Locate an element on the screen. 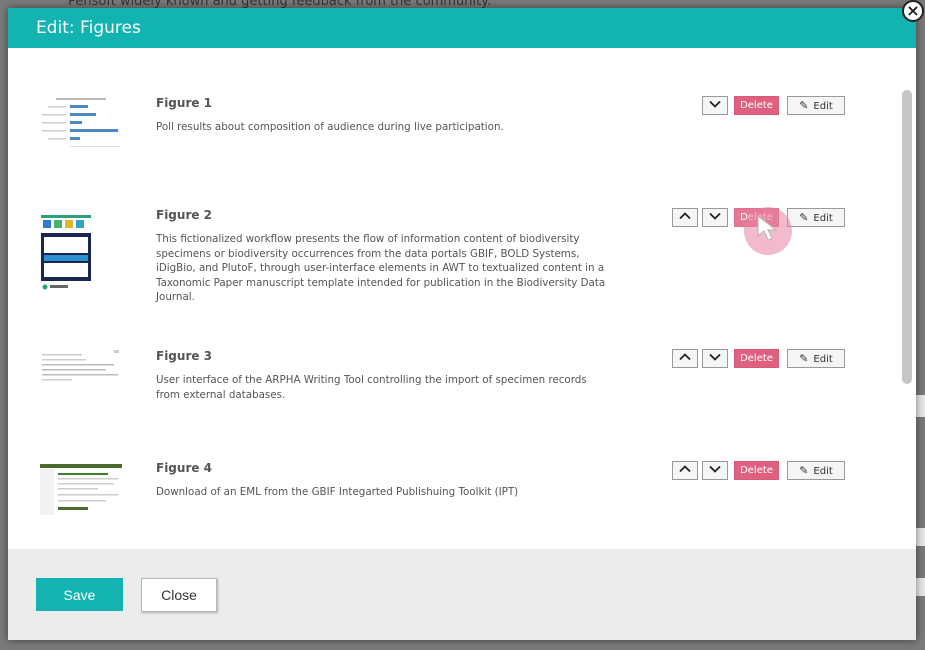 The height and width of the screenshot is (650, 925). figure-title: Figure 3 is located at coordinates (184, 356).